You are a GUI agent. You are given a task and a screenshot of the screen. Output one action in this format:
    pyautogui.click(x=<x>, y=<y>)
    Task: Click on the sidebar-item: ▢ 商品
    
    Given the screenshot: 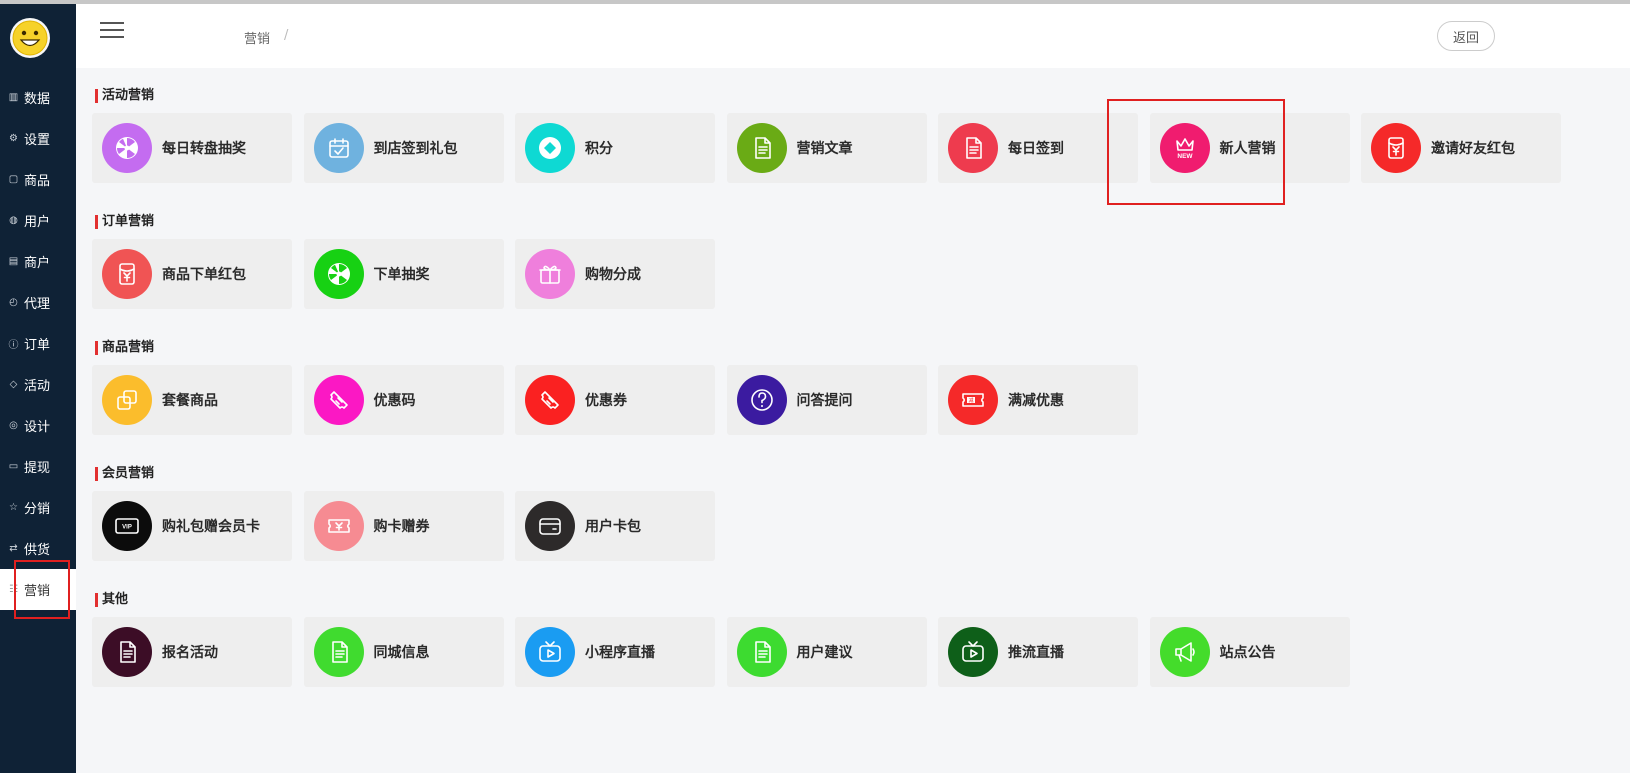 What is the action you would take?
    pyautogui.click(x=38, y=179)
    